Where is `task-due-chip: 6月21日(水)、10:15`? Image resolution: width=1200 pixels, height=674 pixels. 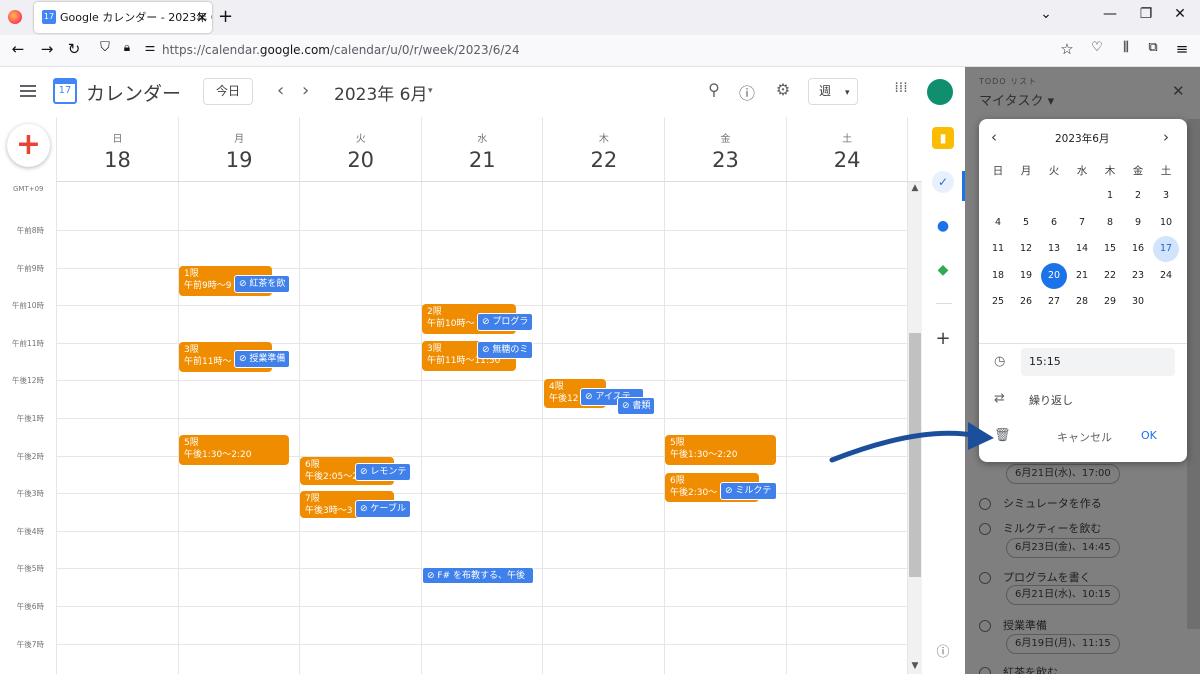
task-due-chip: 6月21日(水)、10:15 is located at coordinates (1063, 595).